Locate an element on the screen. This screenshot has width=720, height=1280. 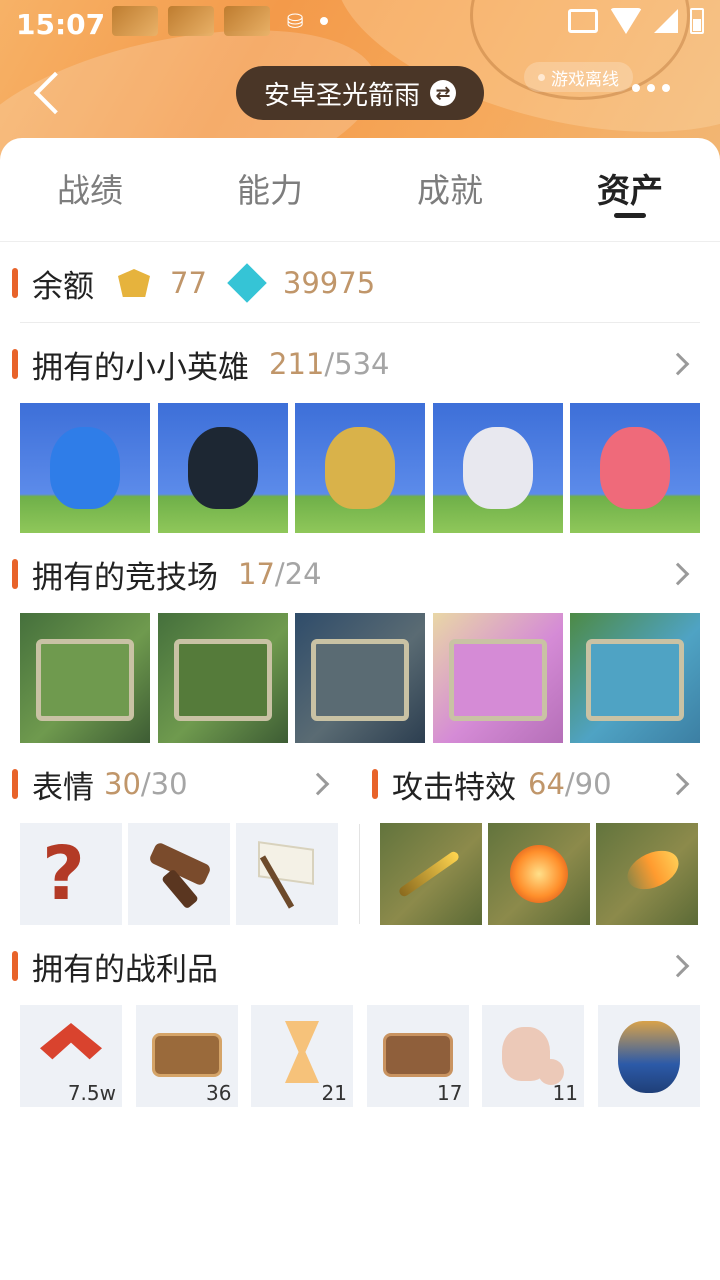
emote-thumbnail: ? is located at coordinates (71, 874).